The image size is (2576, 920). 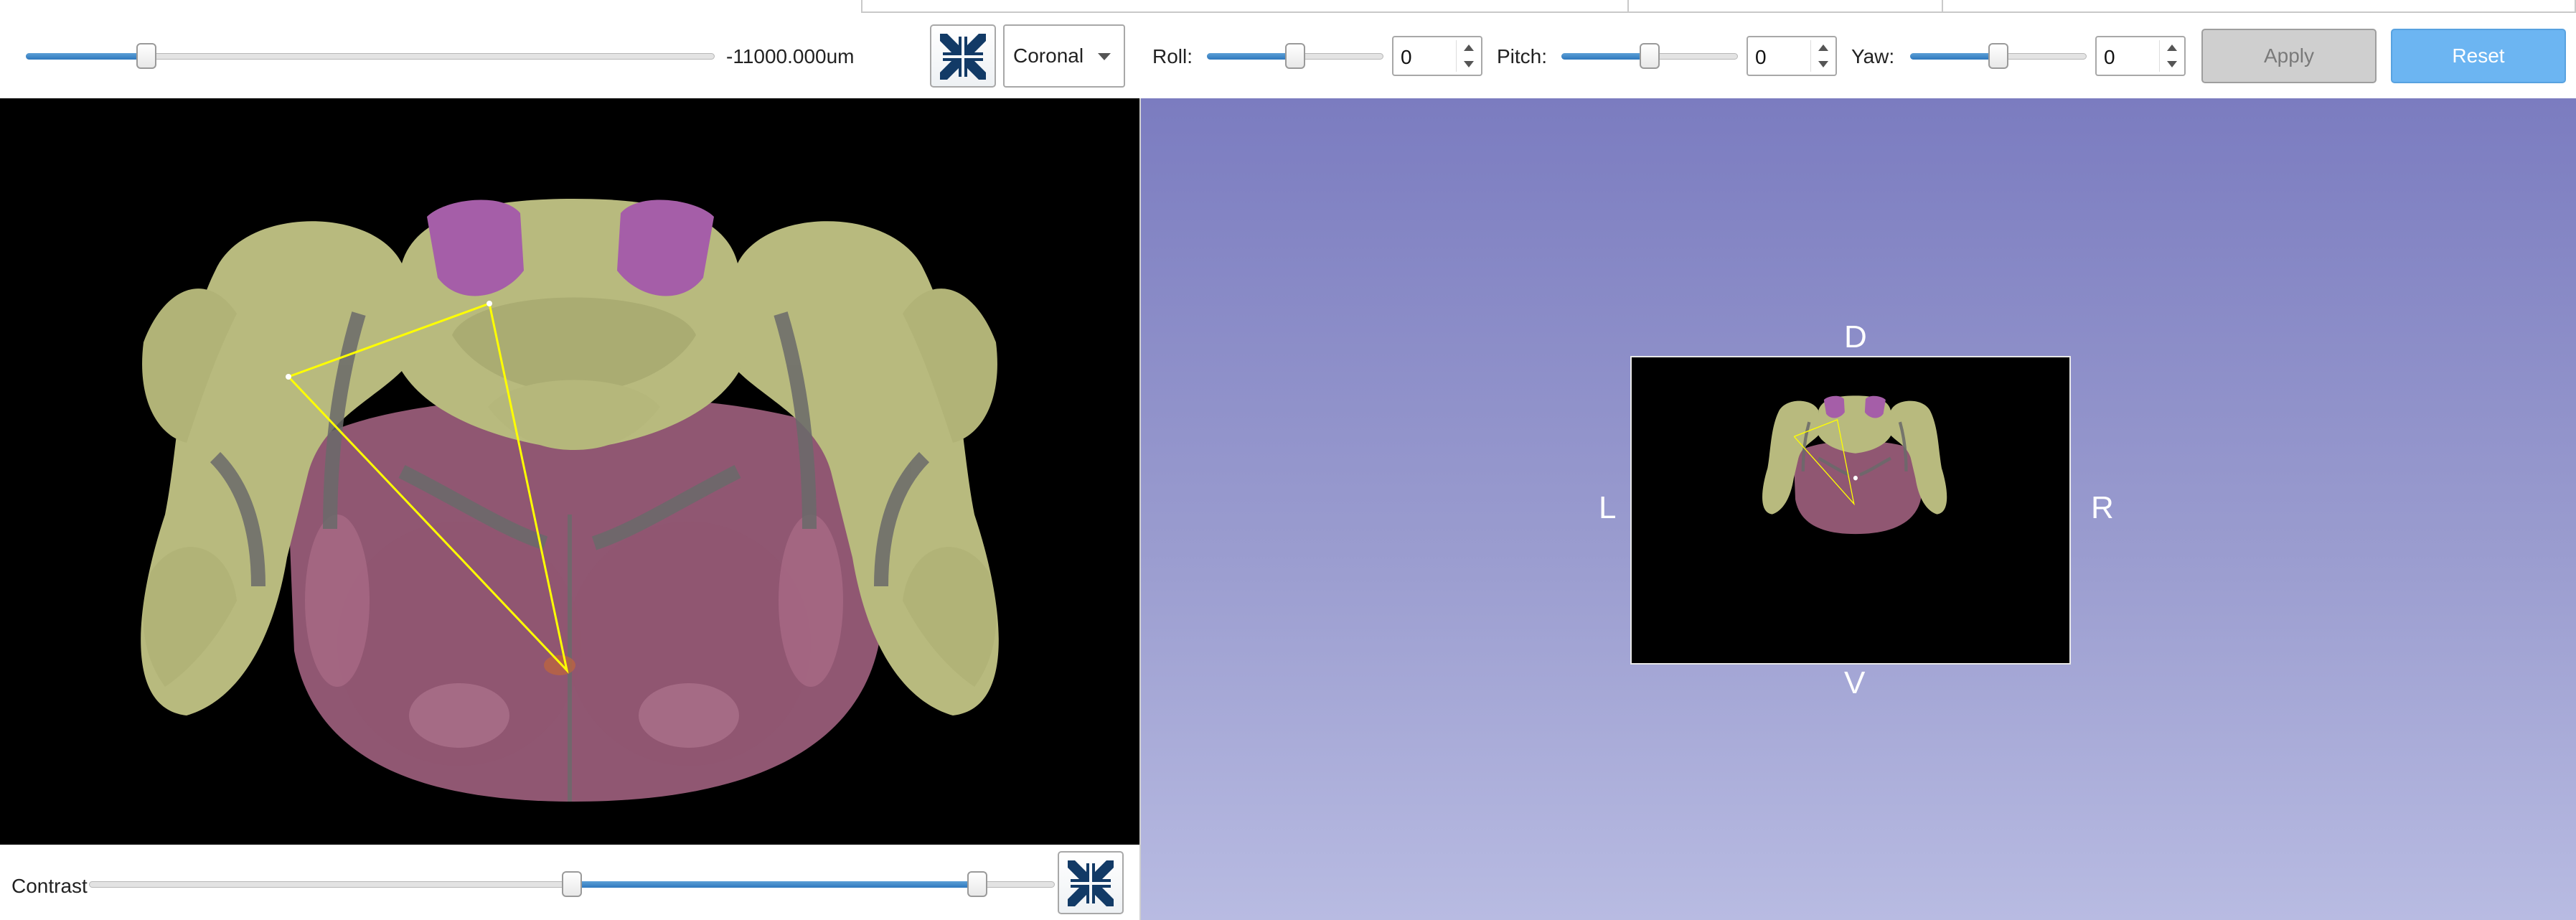 What do you see at coordinates (2289, 56) in the screenshot?
I see `apply-button: Apply` at bounding box center [2289, 56].